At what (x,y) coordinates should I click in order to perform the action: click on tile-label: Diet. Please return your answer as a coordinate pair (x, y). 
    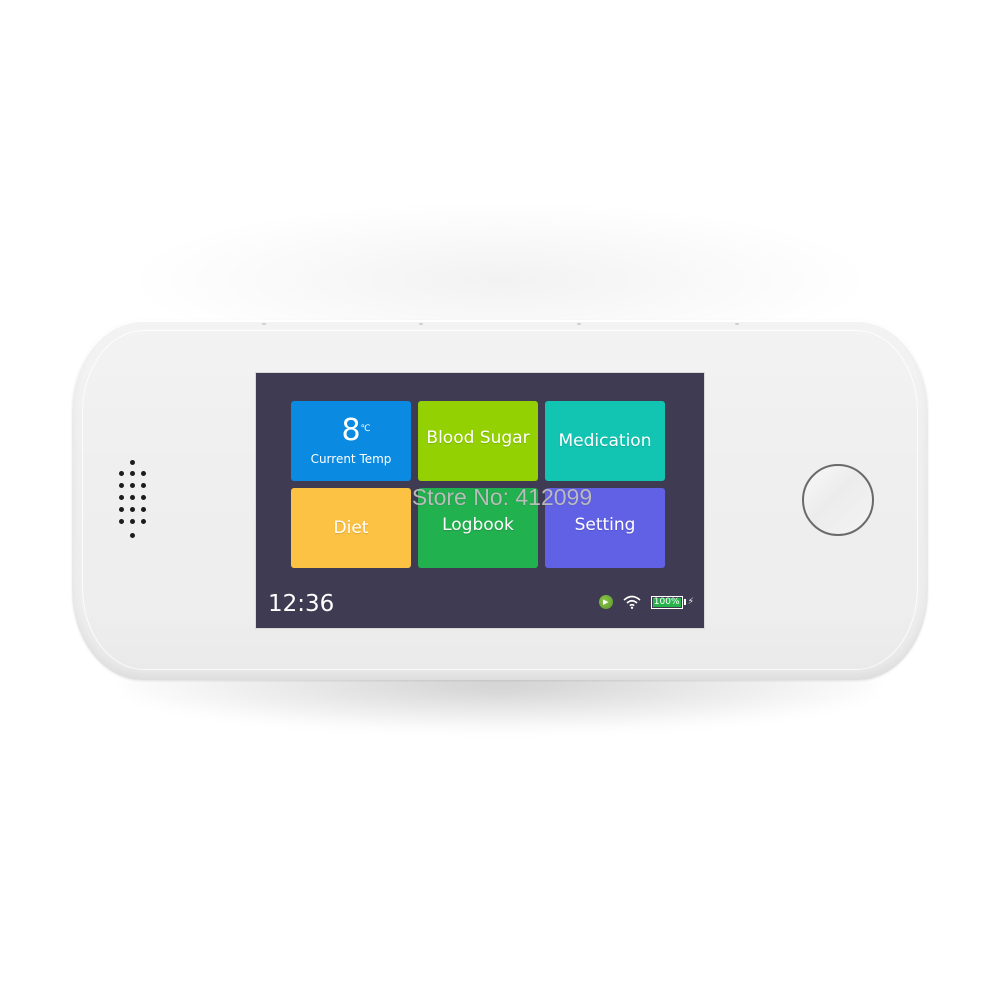
    Looking at the image, I should click on (351, 528).